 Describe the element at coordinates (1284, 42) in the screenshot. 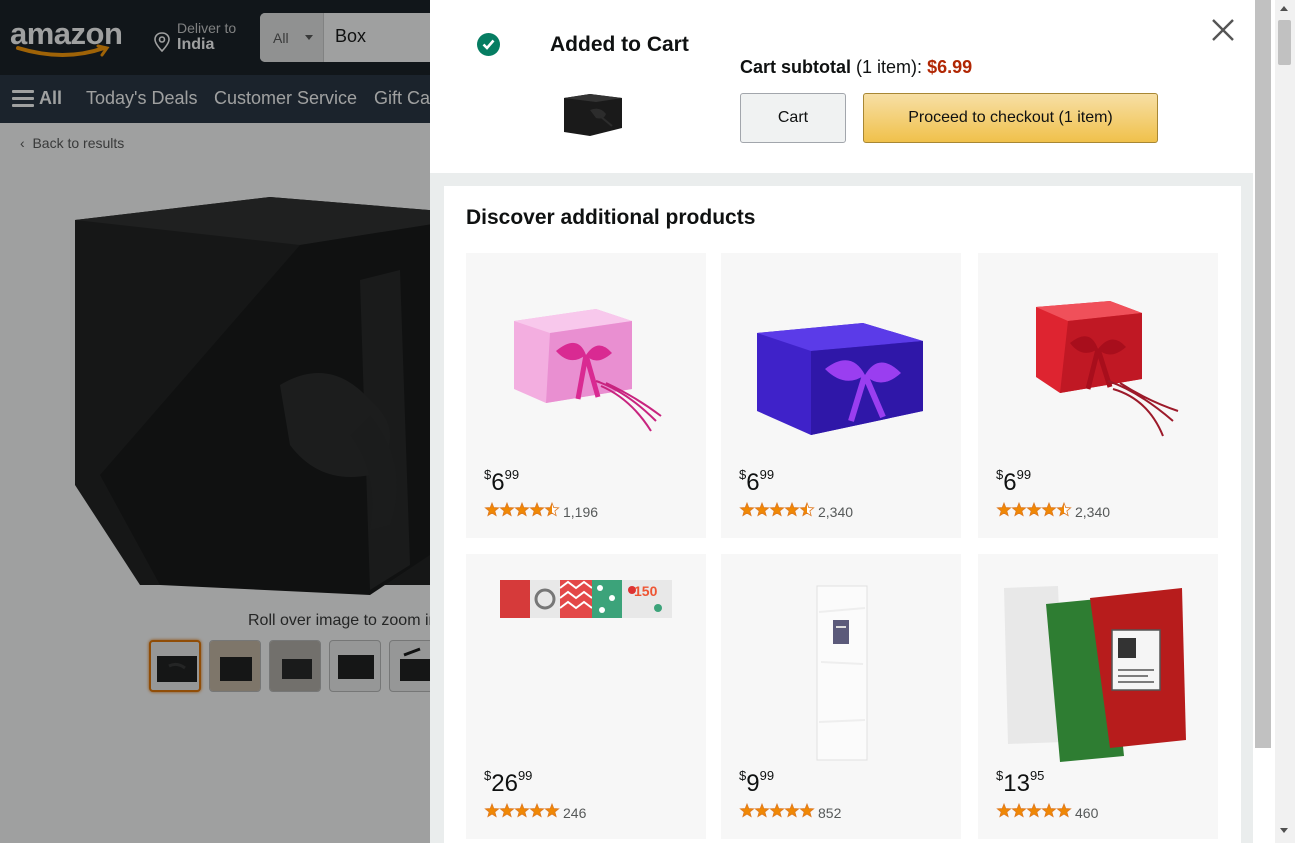

I see `page-scrollbar-thumb` at that location.